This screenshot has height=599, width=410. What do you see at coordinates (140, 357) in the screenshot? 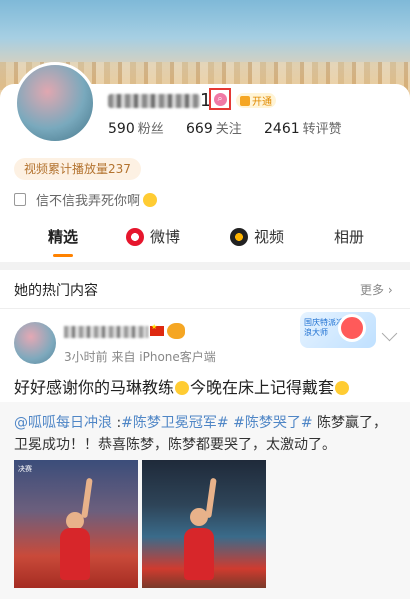
I see `post-meta: 3小时前 来自 iPhone客户端` at bounding box center [140, 357].